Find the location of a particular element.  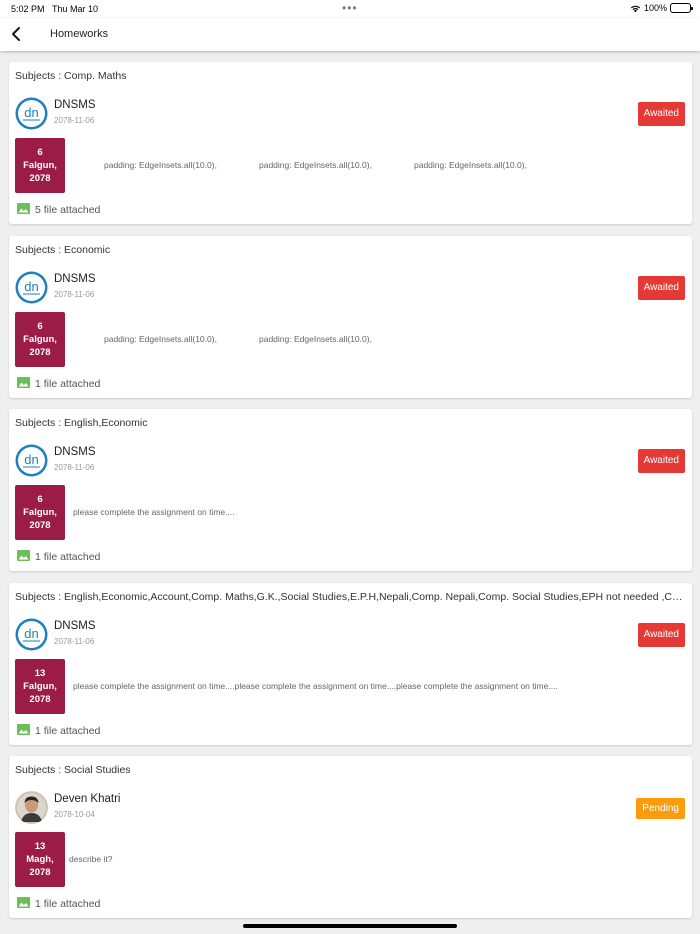

due-date-box: 13 Falgun, 2078 is located at coordinates (40, 686).